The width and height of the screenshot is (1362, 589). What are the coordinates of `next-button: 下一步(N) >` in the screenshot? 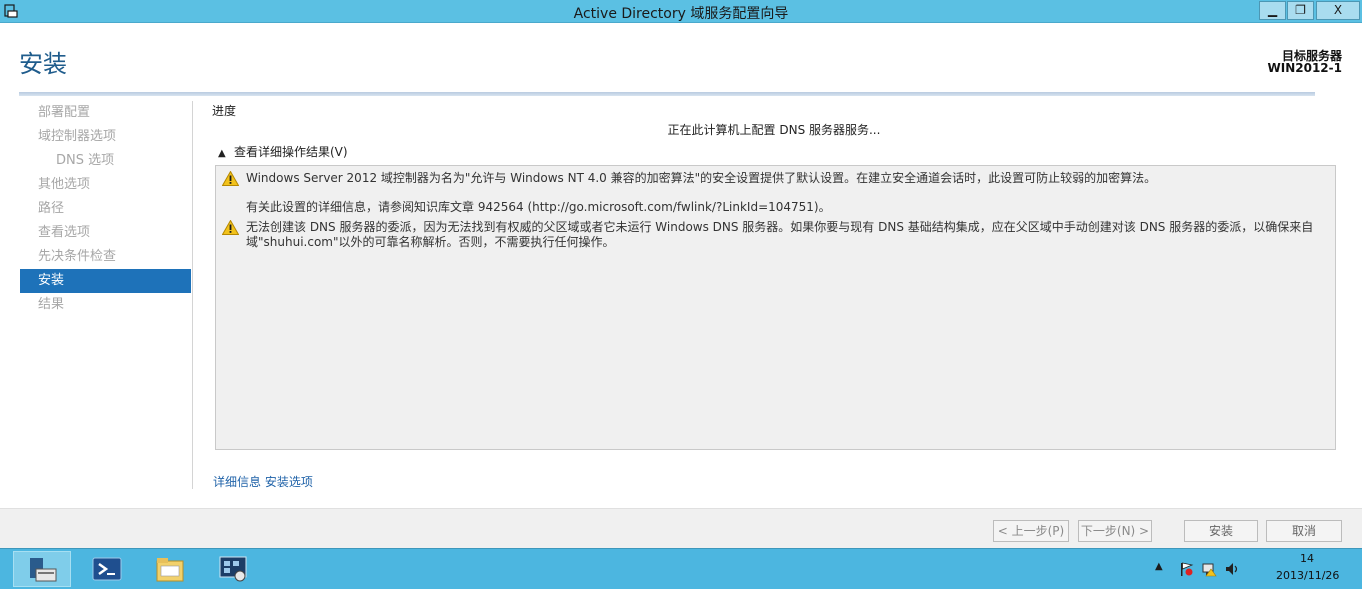 It's located at (1115, 531).